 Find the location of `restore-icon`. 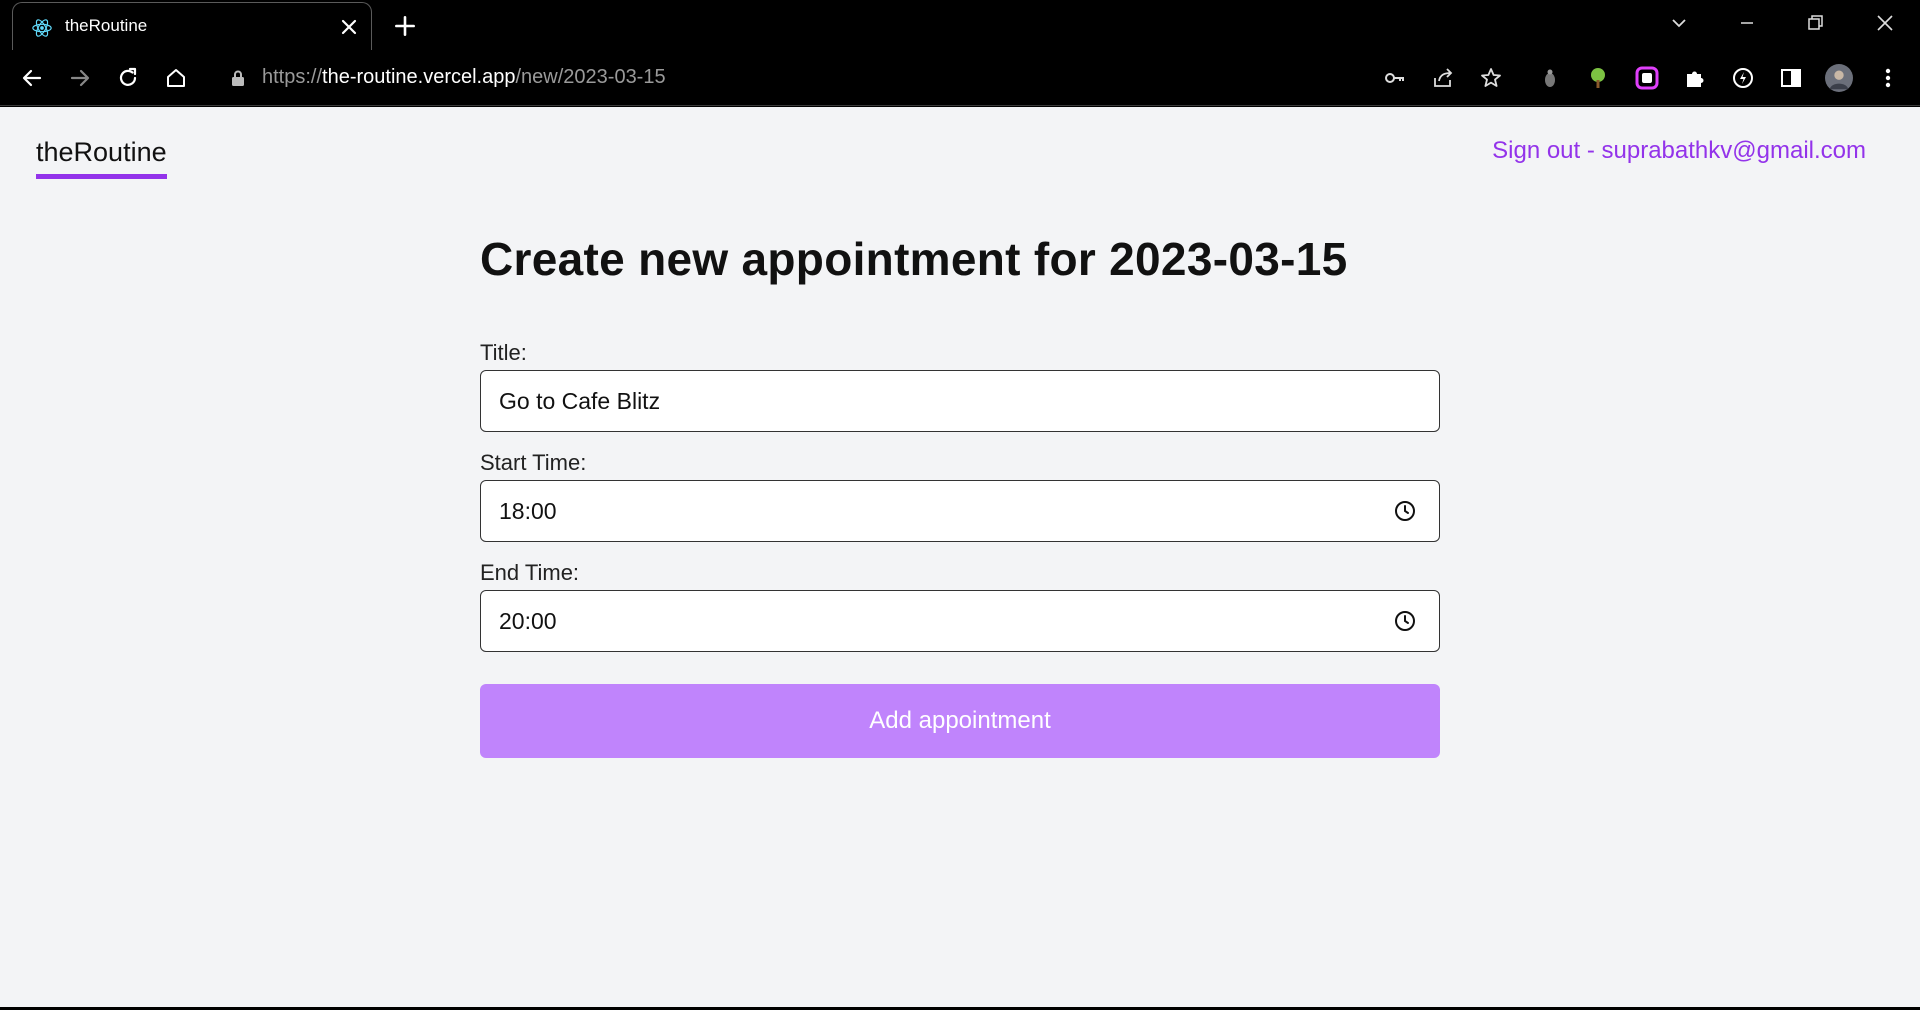

restore-icon is located at coordinates (1815, 23).